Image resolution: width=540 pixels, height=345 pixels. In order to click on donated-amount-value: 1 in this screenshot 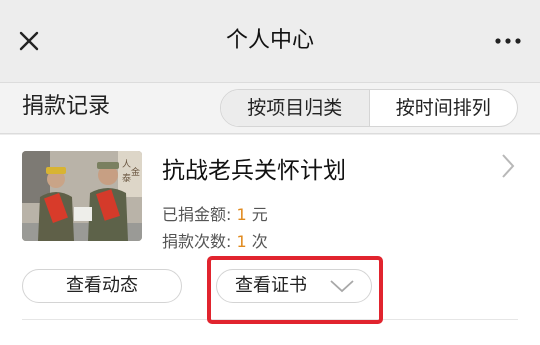, I will do `click(241, 214)`.